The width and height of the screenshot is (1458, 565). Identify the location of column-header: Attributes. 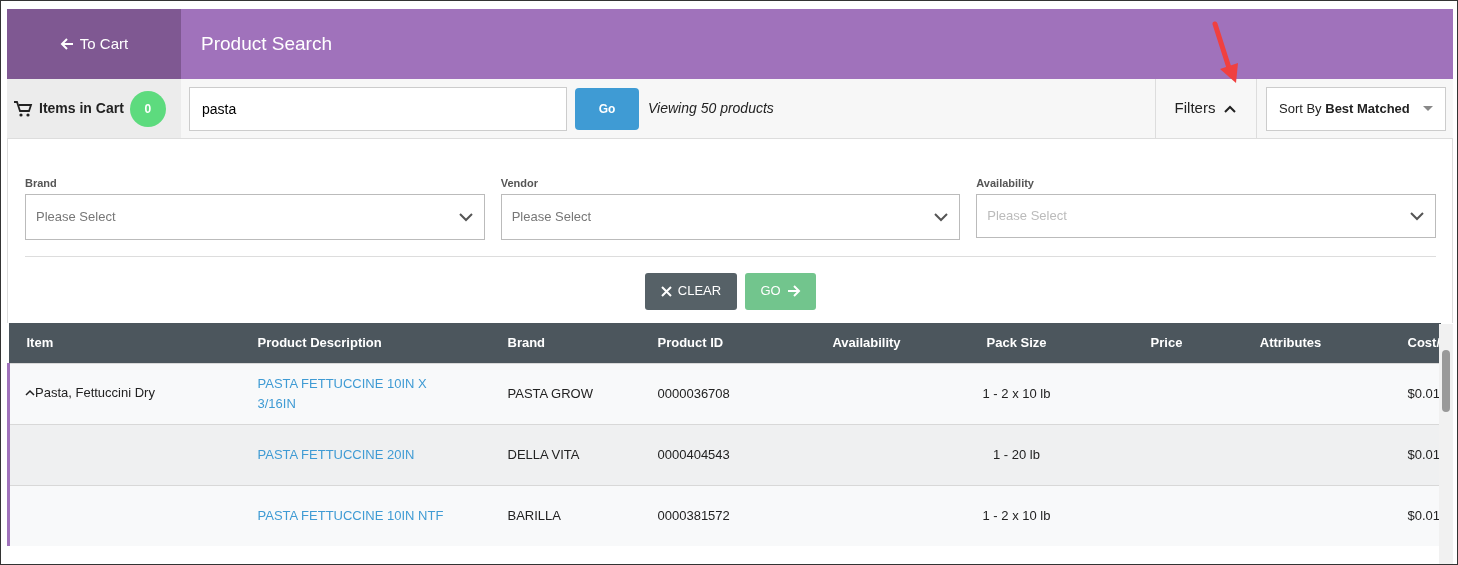
(1290, 343).